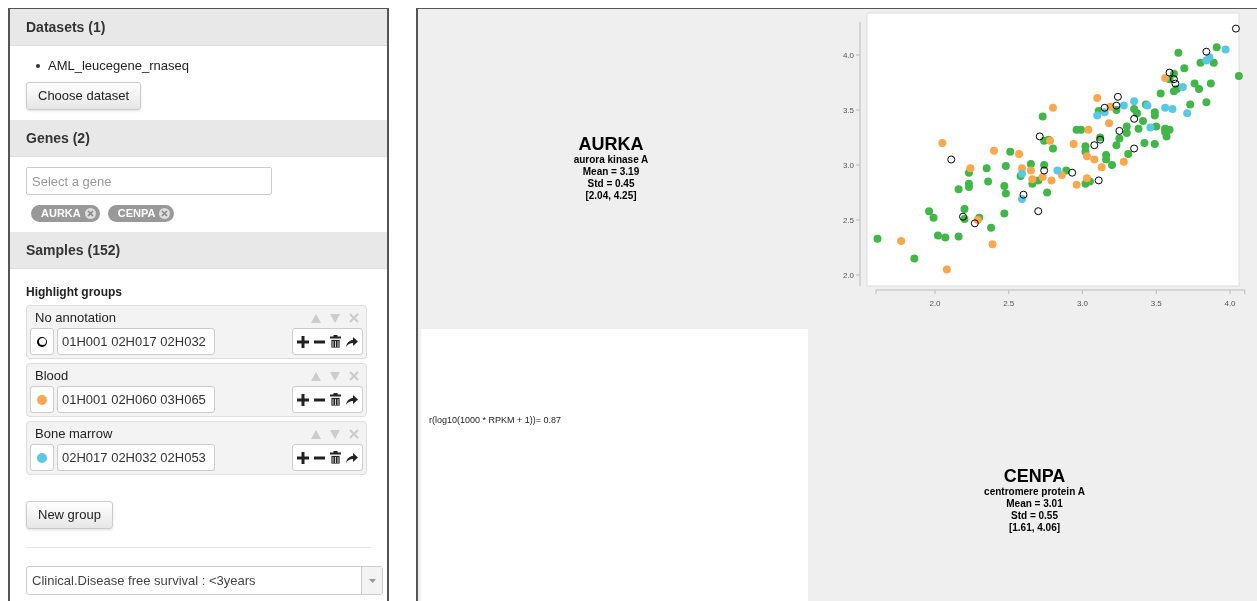 The image size is (1257, 601). Describe the element at coordinates (1034, 516) in the screenshot. I see `gene-std: Std = 0.55` at that location.